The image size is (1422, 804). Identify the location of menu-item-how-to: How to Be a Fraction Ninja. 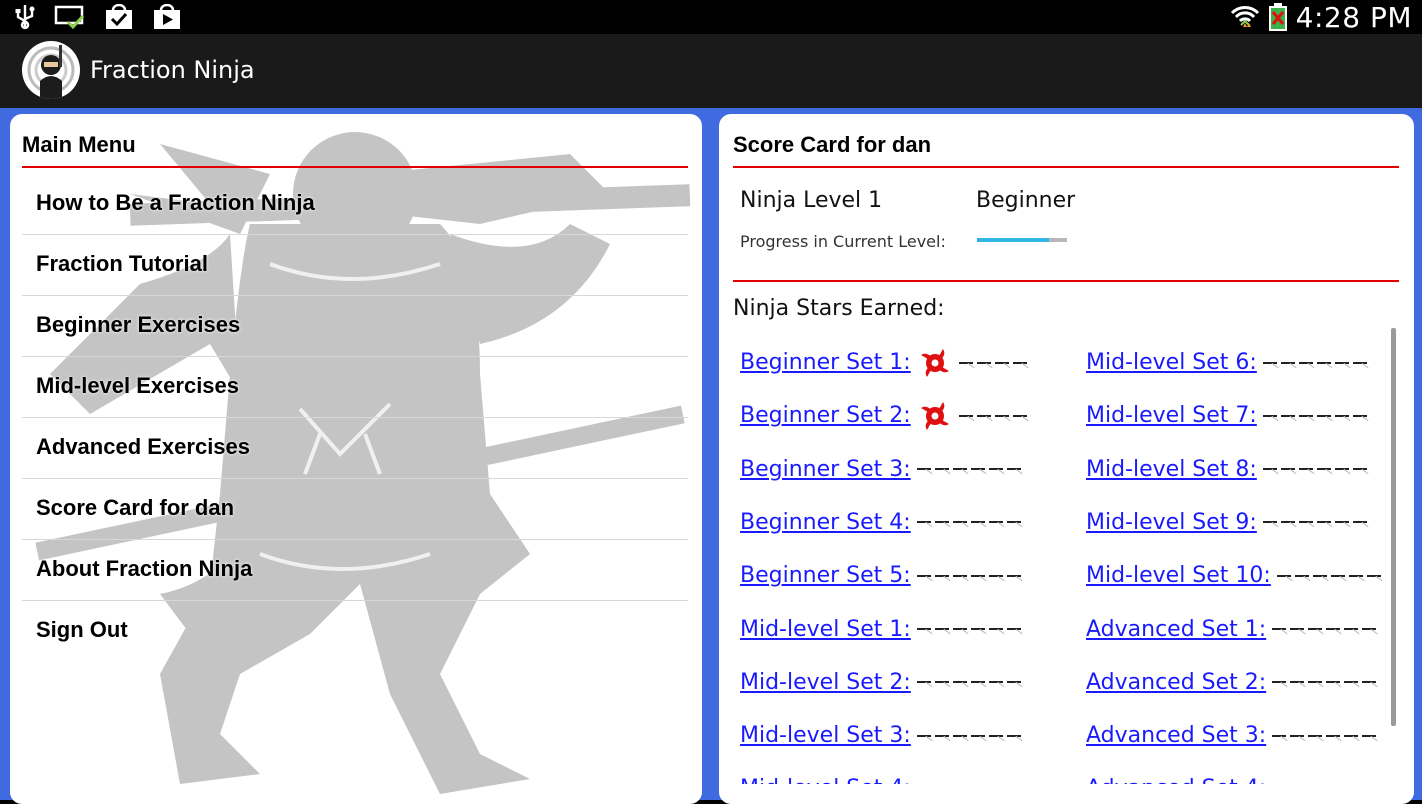
(355, 204).